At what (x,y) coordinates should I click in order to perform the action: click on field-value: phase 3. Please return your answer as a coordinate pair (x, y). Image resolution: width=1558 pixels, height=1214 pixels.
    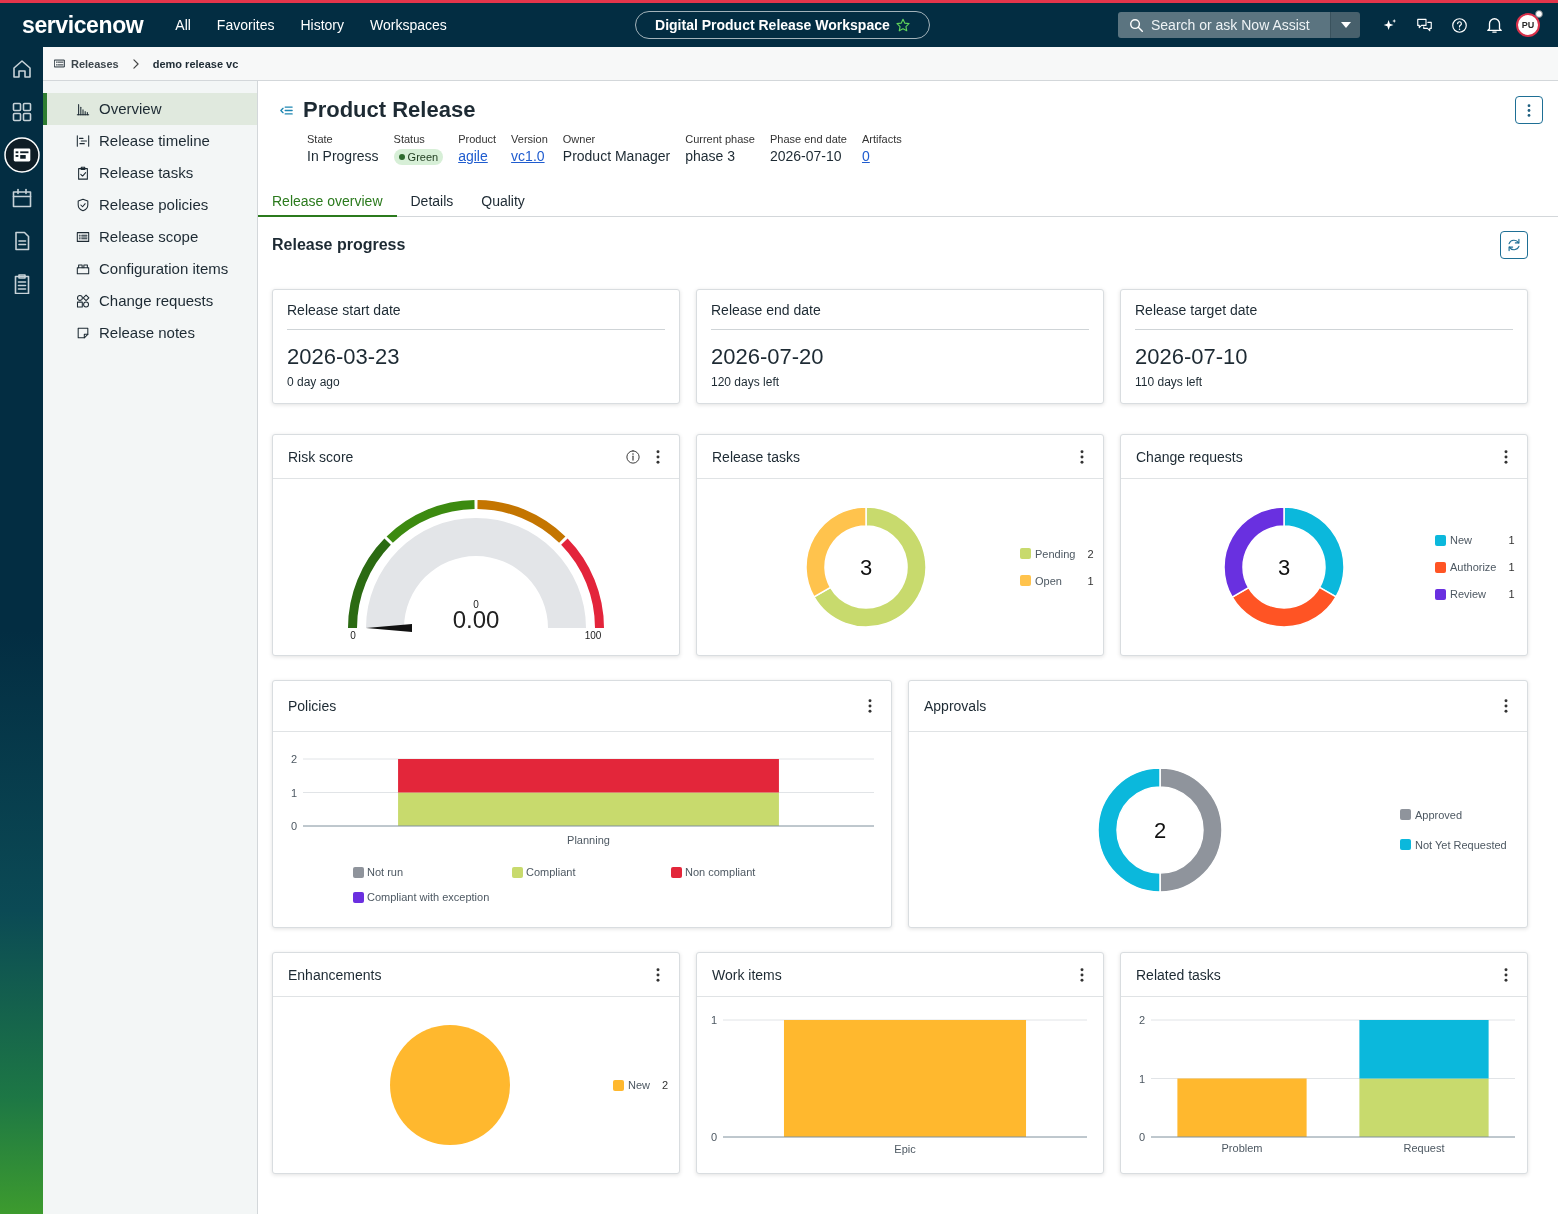
    Looking at the image, I should click on (710, 156).